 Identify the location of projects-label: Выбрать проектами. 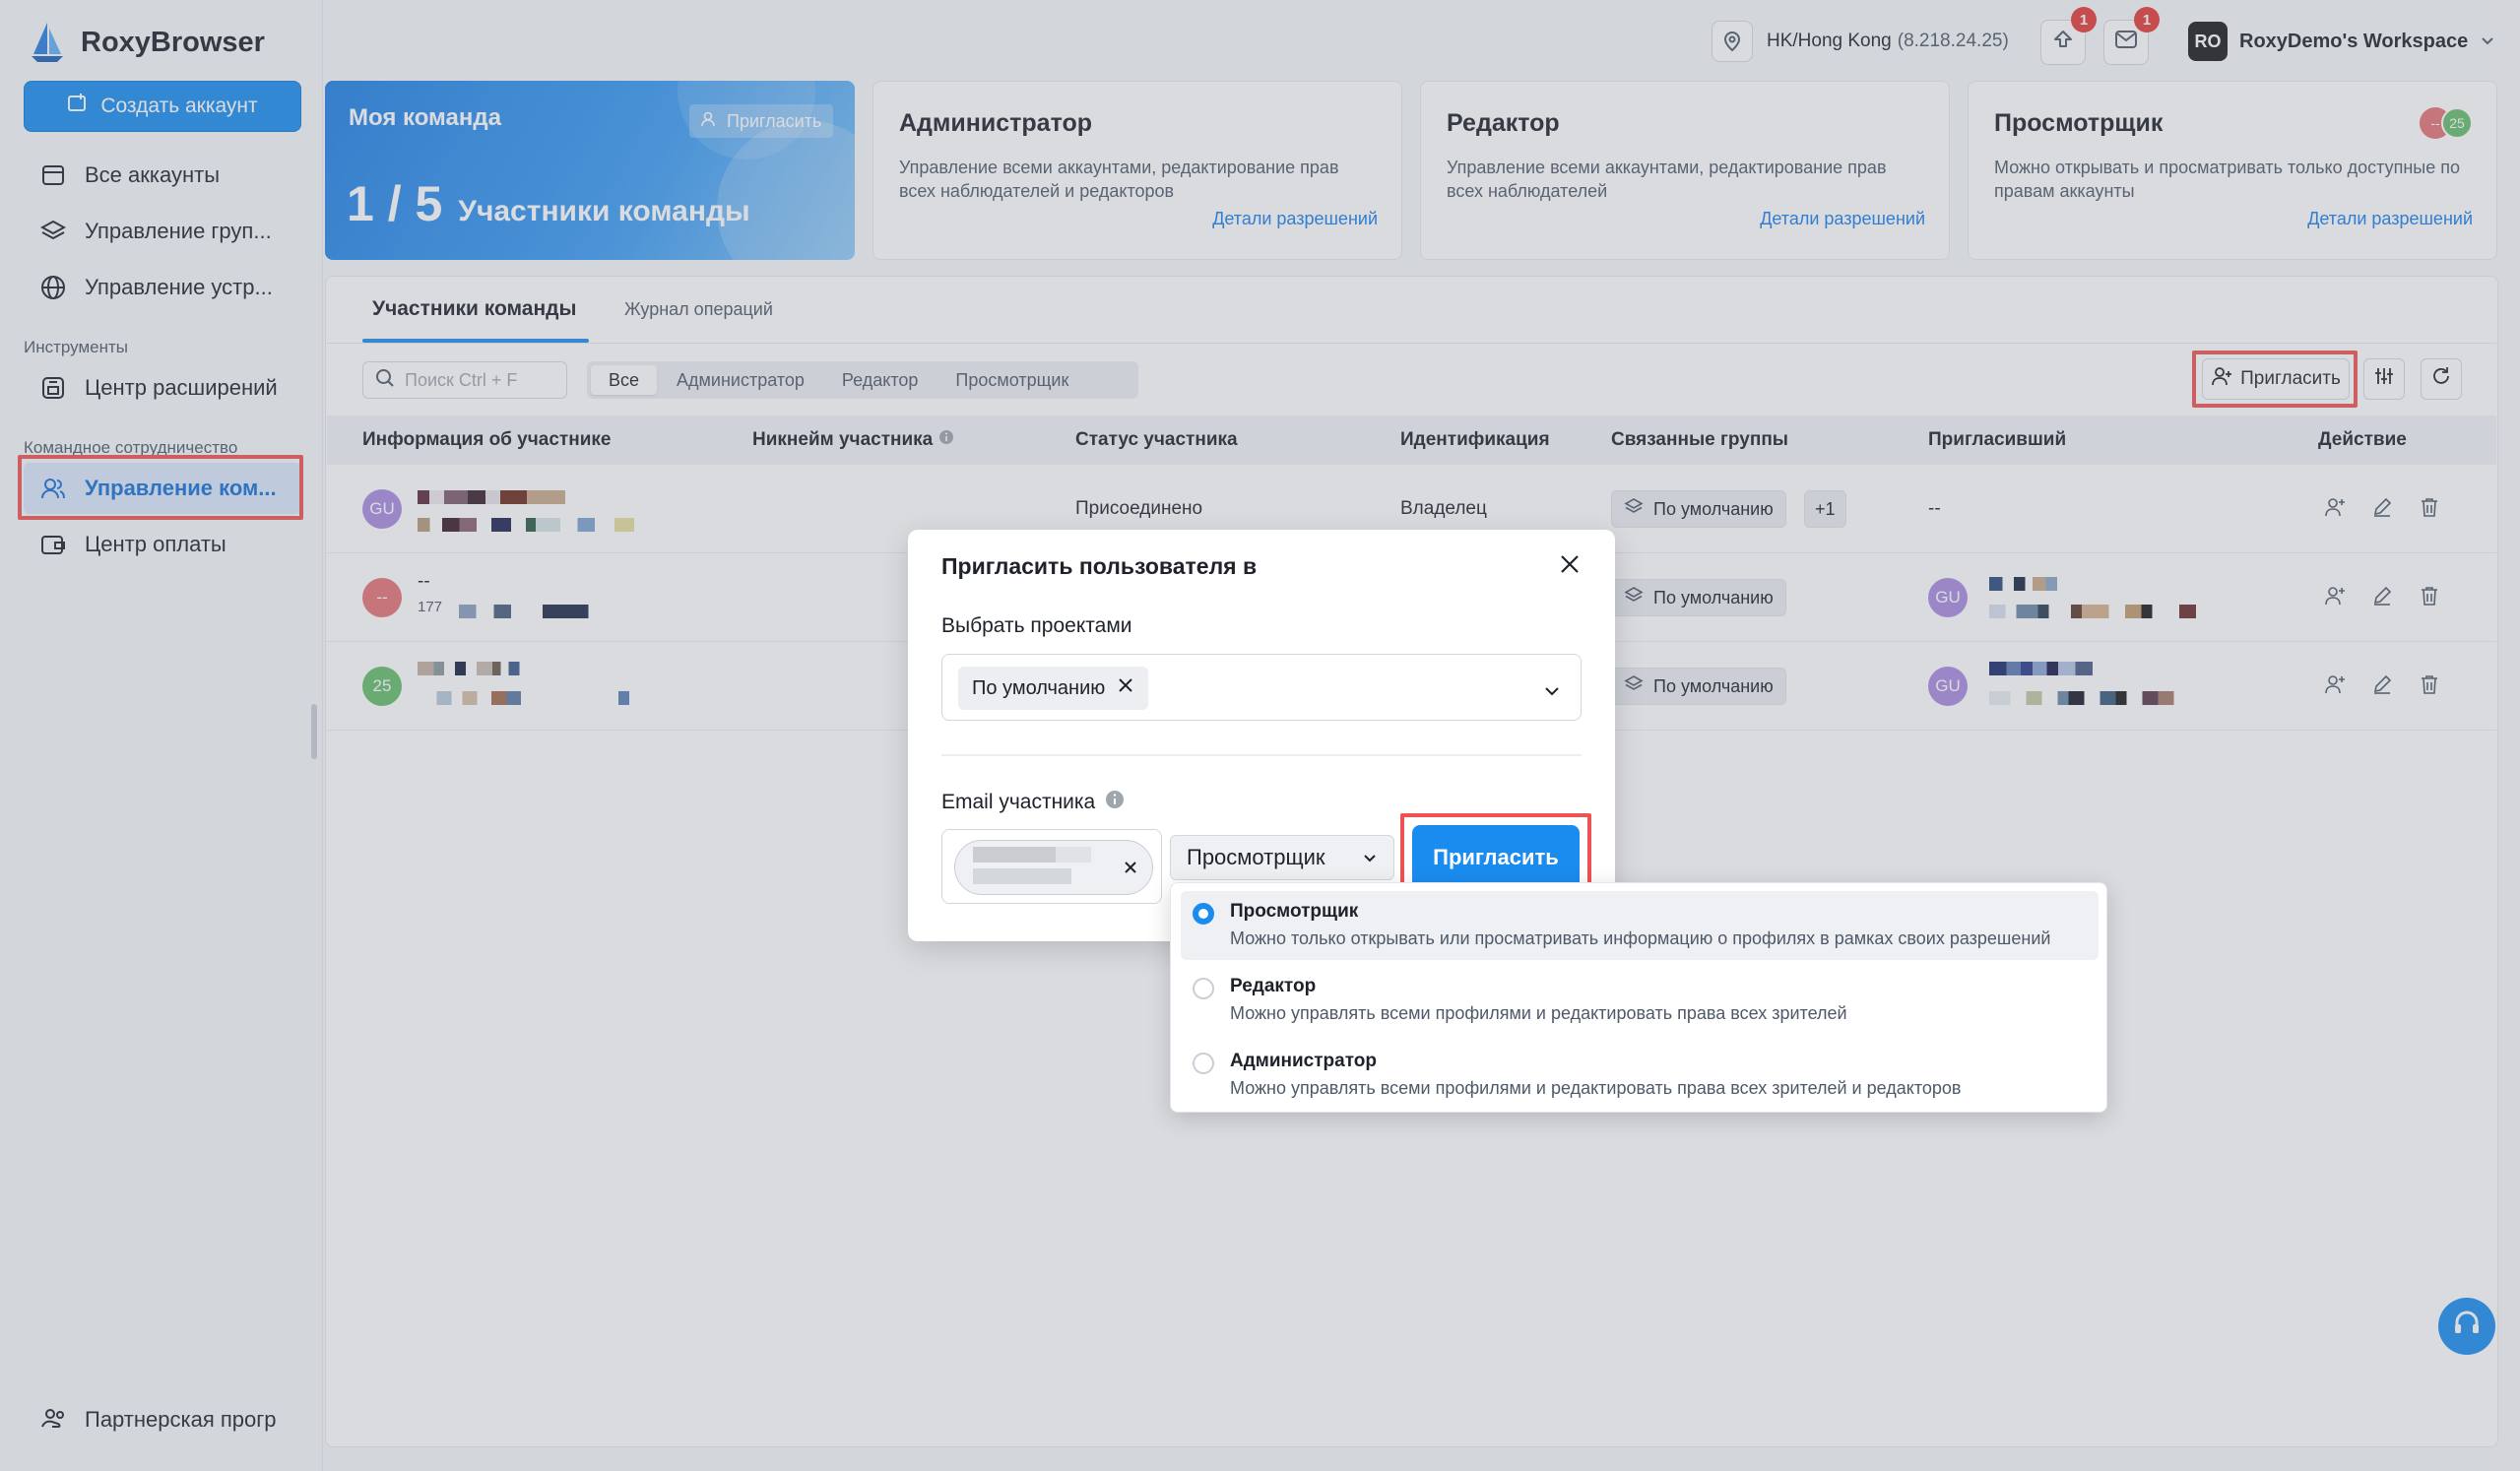
(1036, 625).